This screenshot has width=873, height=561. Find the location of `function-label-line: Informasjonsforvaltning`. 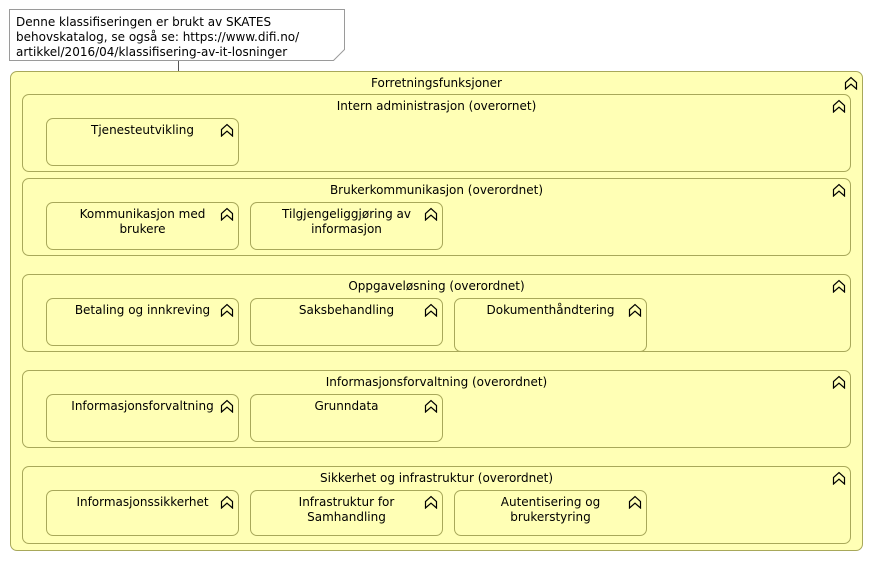

function-label-line: Informasjonsforvaltning is located at coordinates (142, 406).